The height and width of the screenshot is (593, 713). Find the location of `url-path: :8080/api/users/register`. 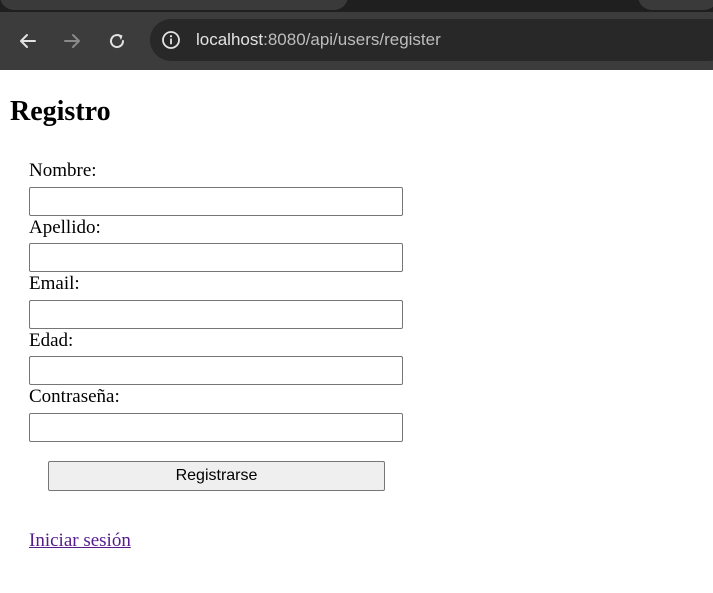

url-path: :8080/api/users/register is located at coordinates (352, 39).